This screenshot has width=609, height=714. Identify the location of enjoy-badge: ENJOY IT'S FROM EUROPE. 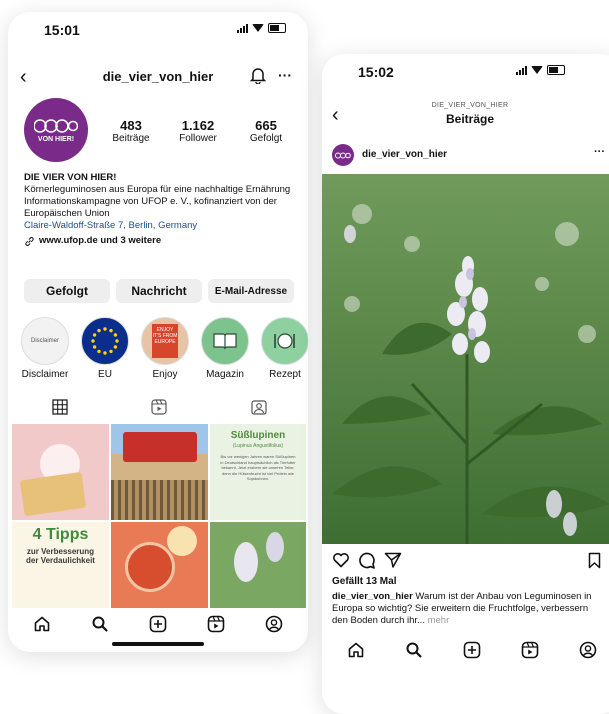
(165, 341).